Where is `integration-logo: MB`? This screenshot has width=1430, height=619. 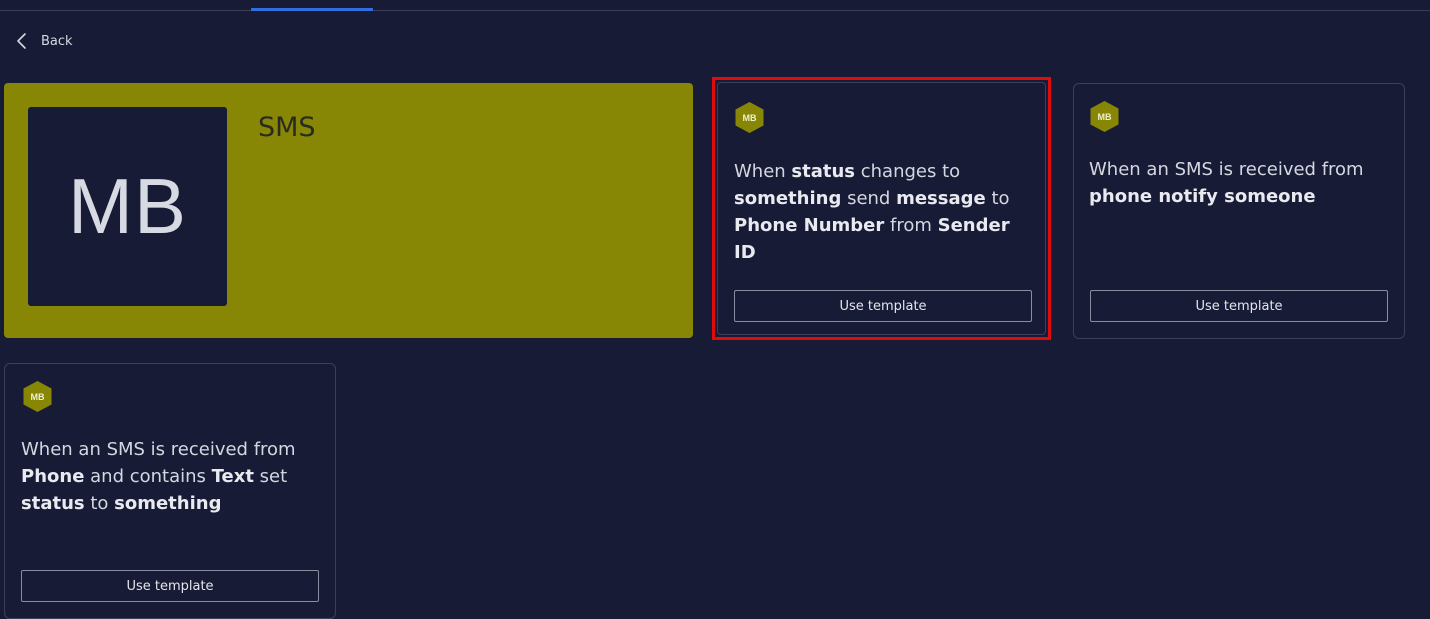 integration-logo: MB is located at coordinates (127, 206).